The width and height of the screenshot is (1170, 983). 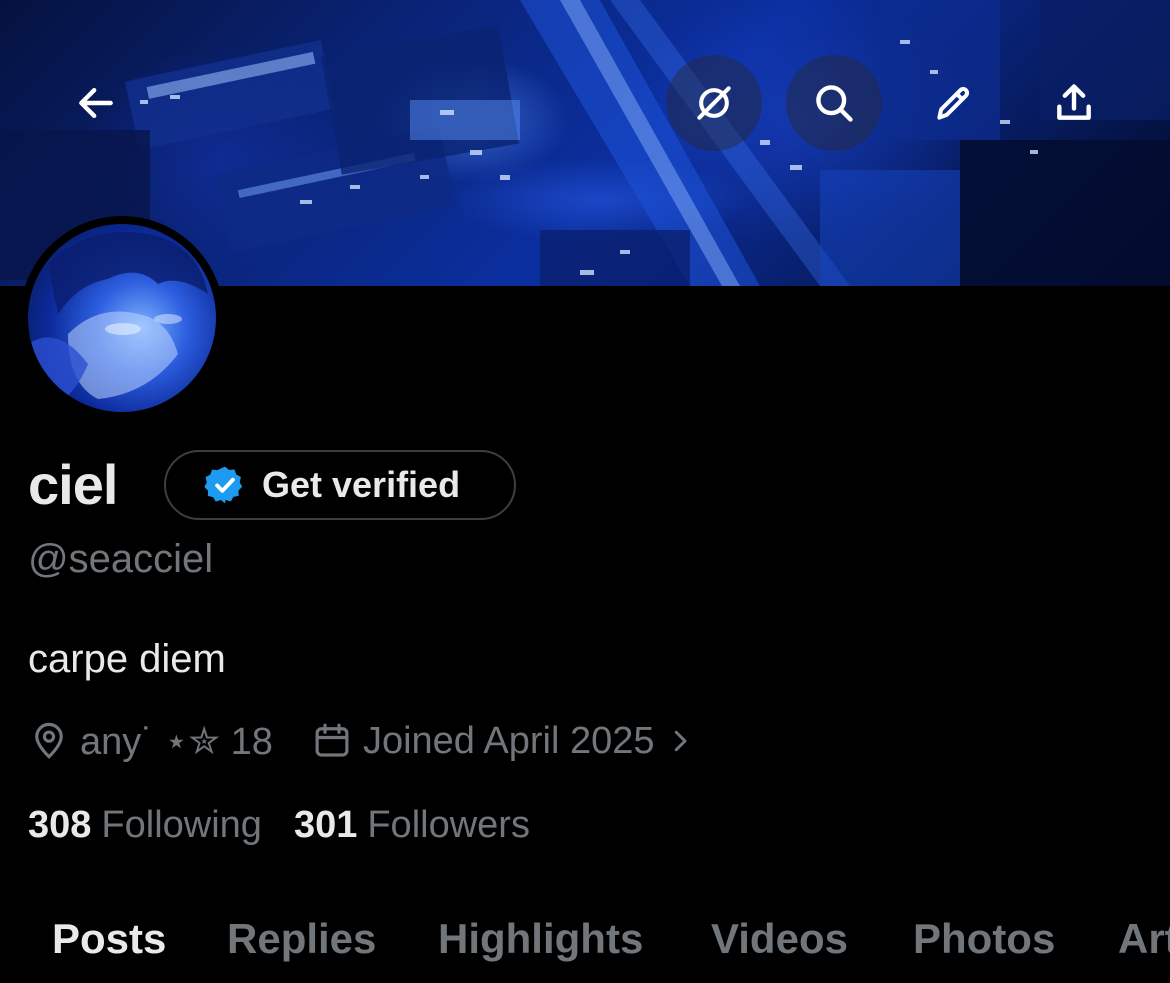 I want to click on verified-badge-icon, so click(x=223, y=485).